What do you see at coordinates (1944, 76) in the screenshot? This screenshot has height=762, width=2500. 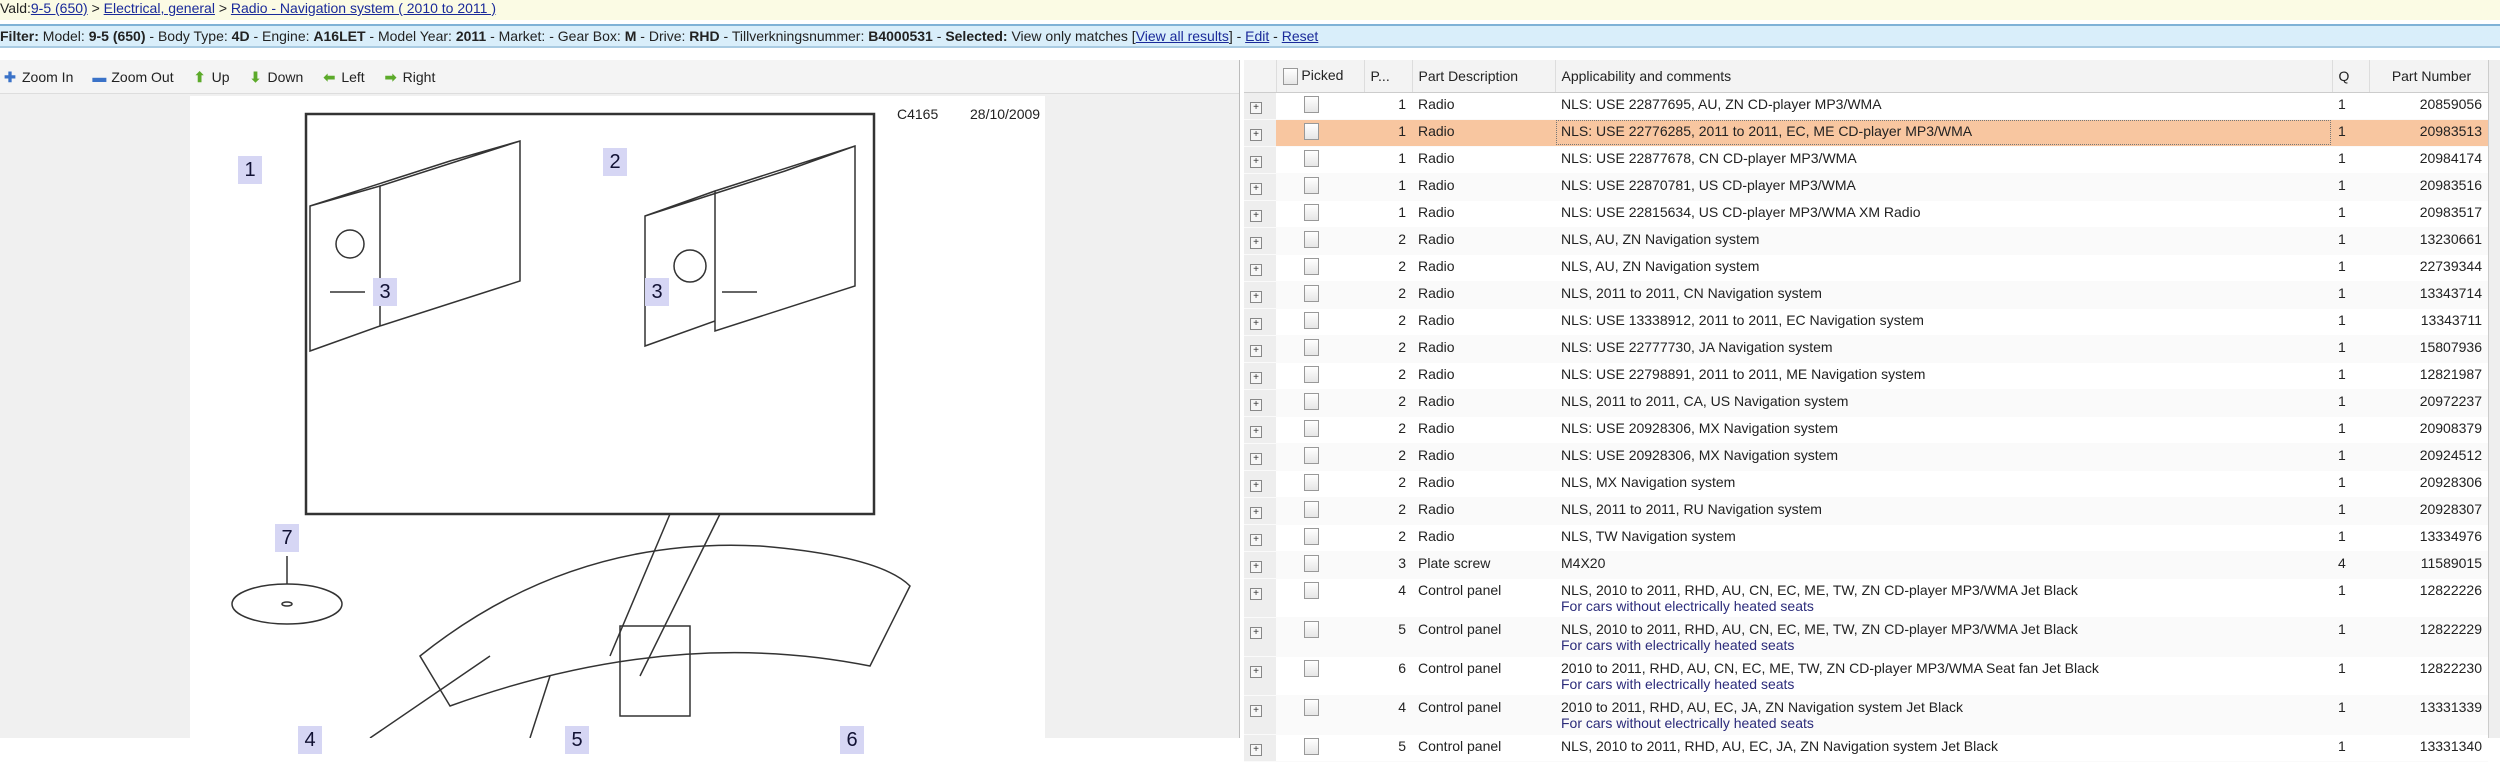 I see `header-applicability: Applicability and comments` at bounding box center [1944, 76].